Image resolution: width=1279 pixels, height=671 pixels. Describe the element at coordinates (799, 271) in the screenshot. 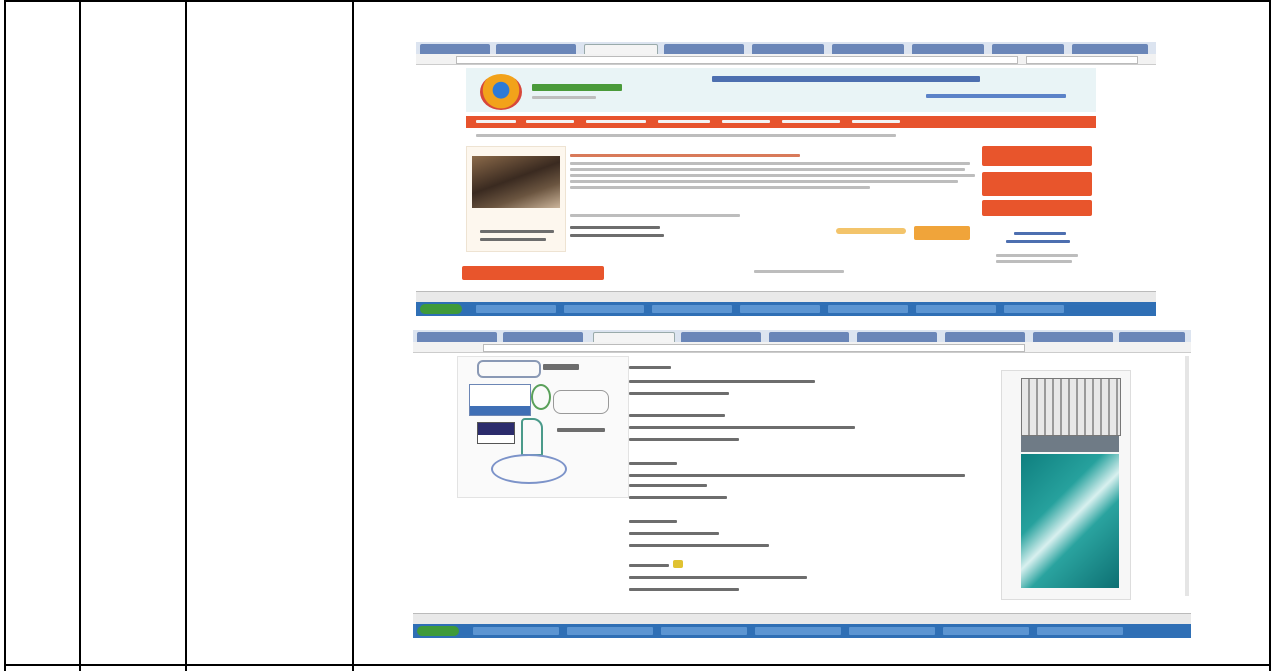

I see `footer-text` at that location.